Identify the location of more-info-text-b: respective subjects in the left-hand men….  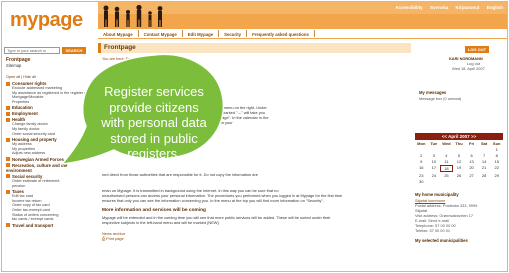
(161, 222).